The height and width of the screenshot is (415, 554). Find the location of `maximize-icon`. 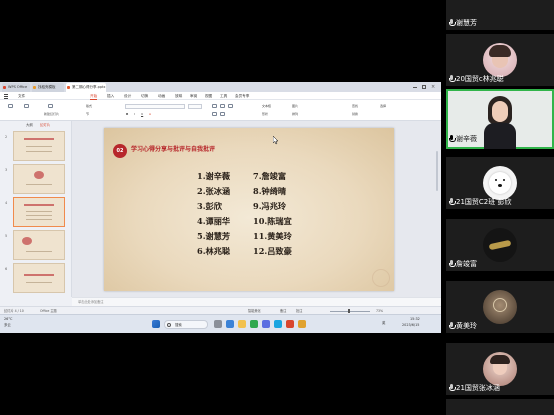

maximize-icon is located at coordinates (424, 87).